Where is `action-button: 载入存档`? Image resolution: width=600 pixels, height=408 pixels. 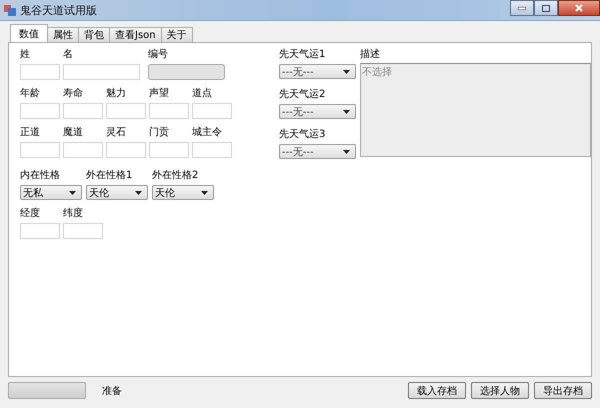
action-button: 载入存档 is located at coordinates (437, 390).